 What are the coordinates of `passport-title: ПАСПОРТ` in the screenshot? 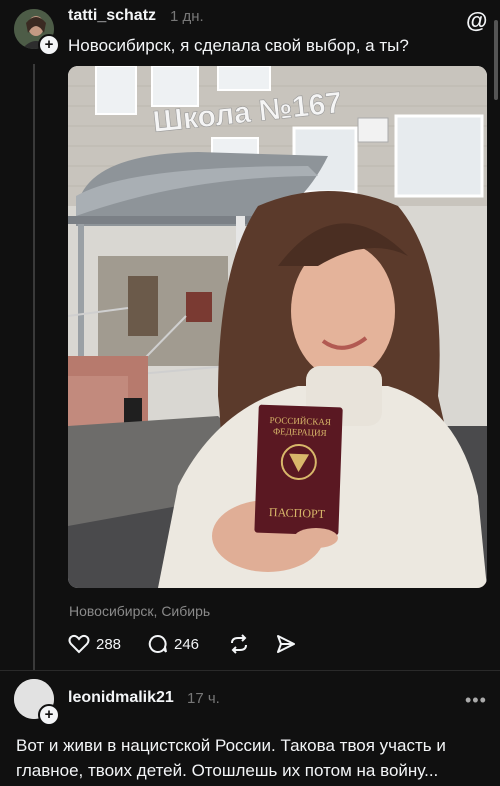 It's located at (297, 513).